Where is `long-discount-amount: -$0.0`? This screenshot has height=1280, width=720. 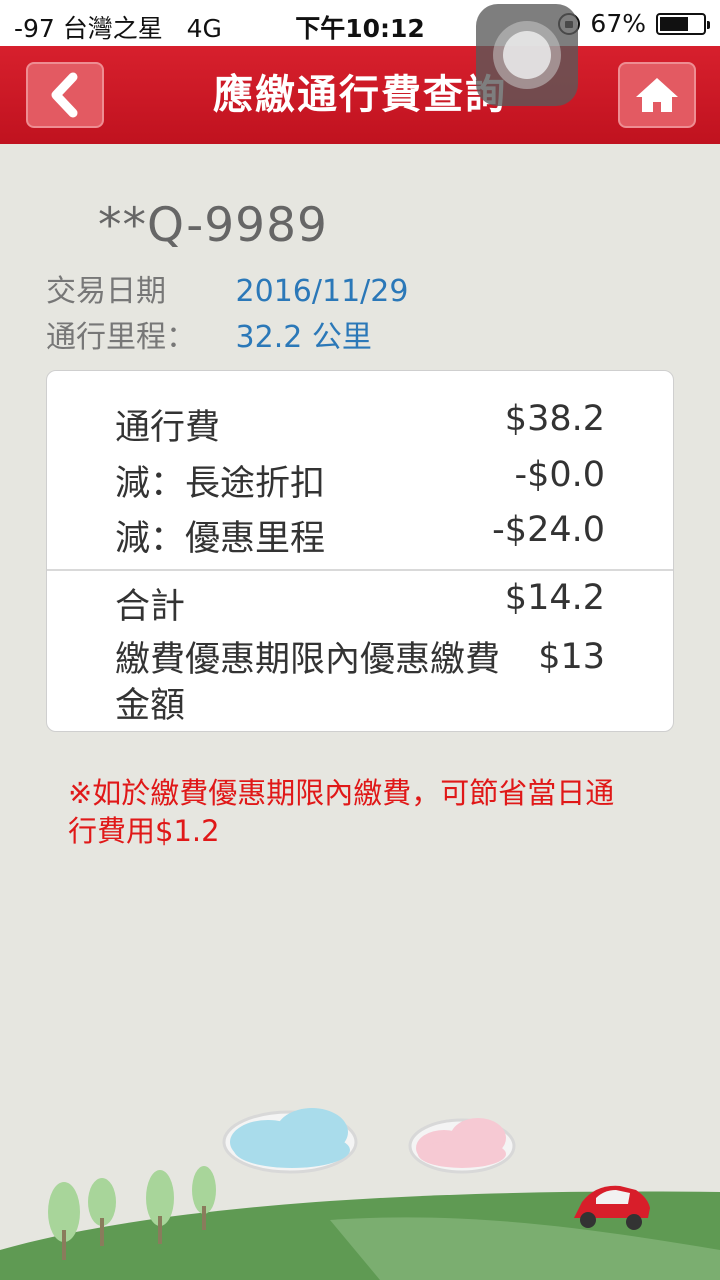 long-discount-amount: -$0.0 is located at coordinates (559, 475).